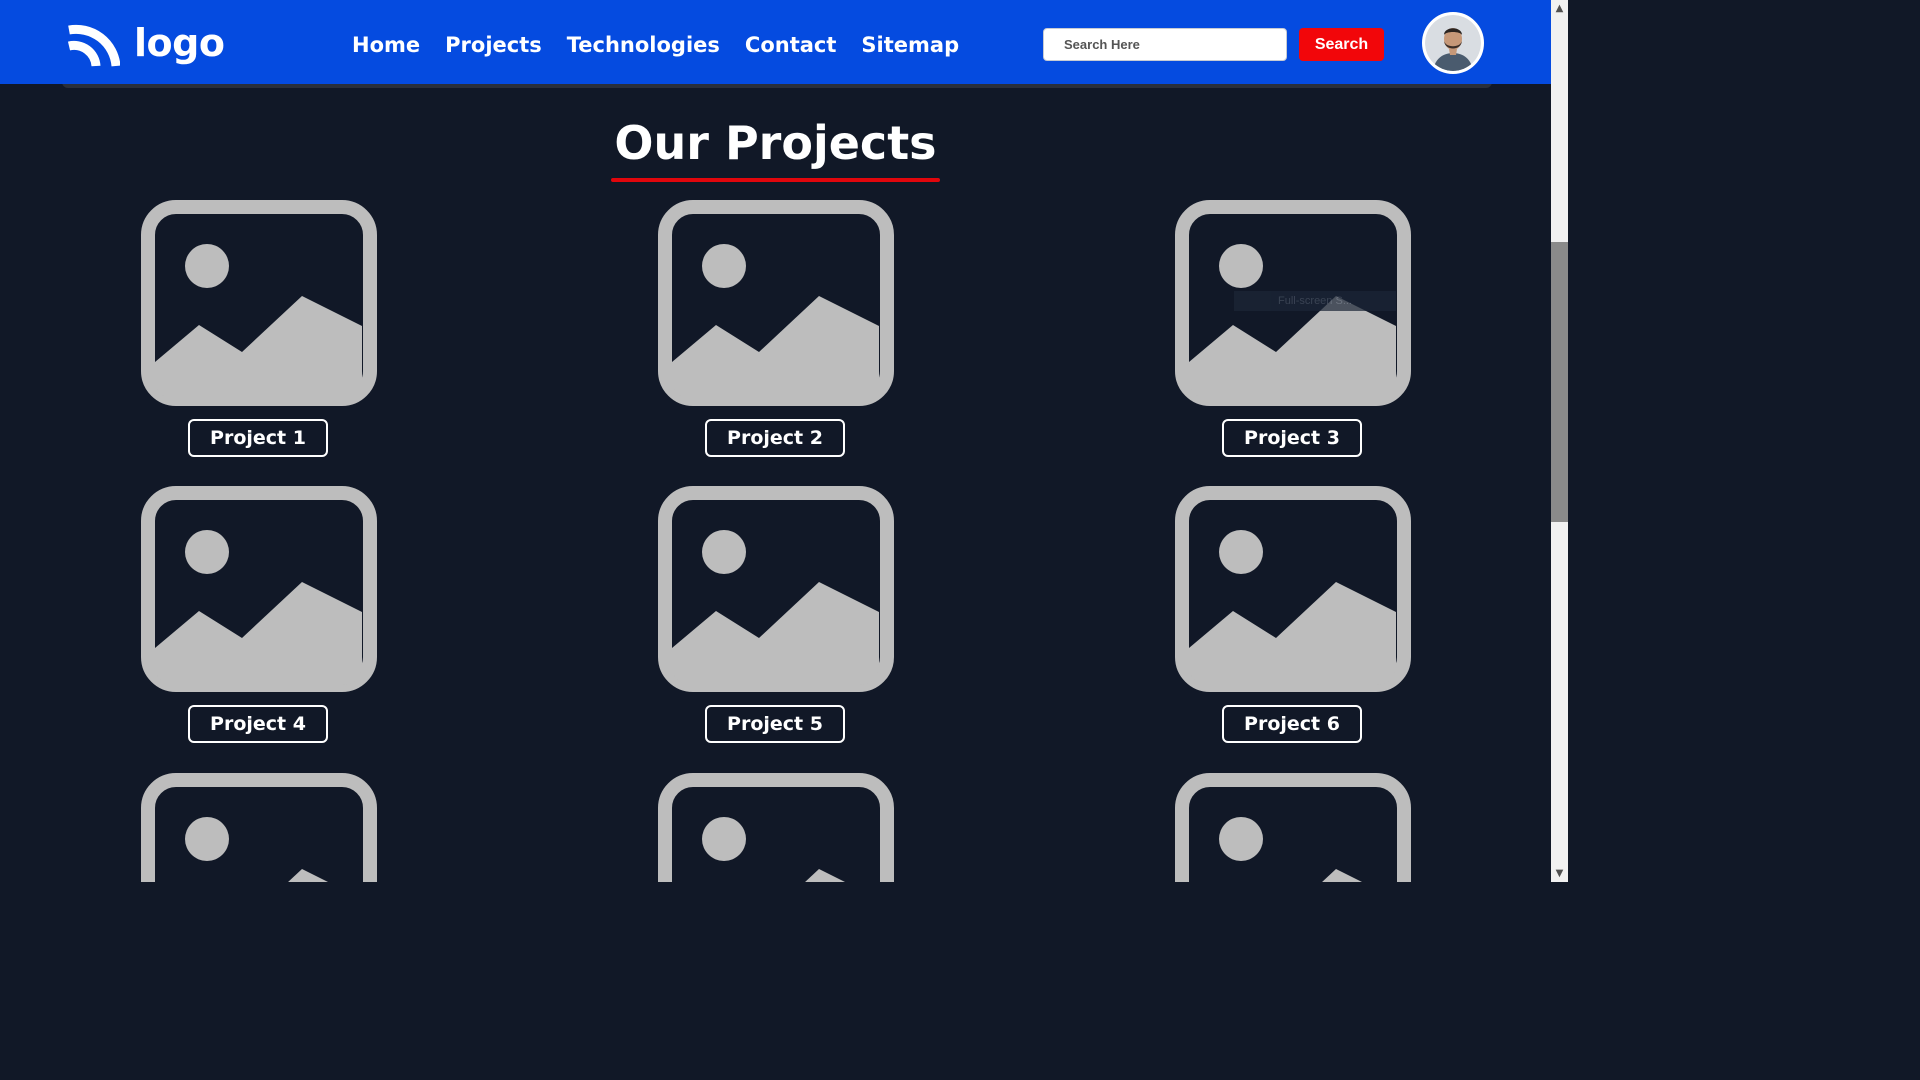 This screenshot has width=1920, height=1080. I want to click on scroll-up-arrow-icon: ▲, so click(1559, 8).